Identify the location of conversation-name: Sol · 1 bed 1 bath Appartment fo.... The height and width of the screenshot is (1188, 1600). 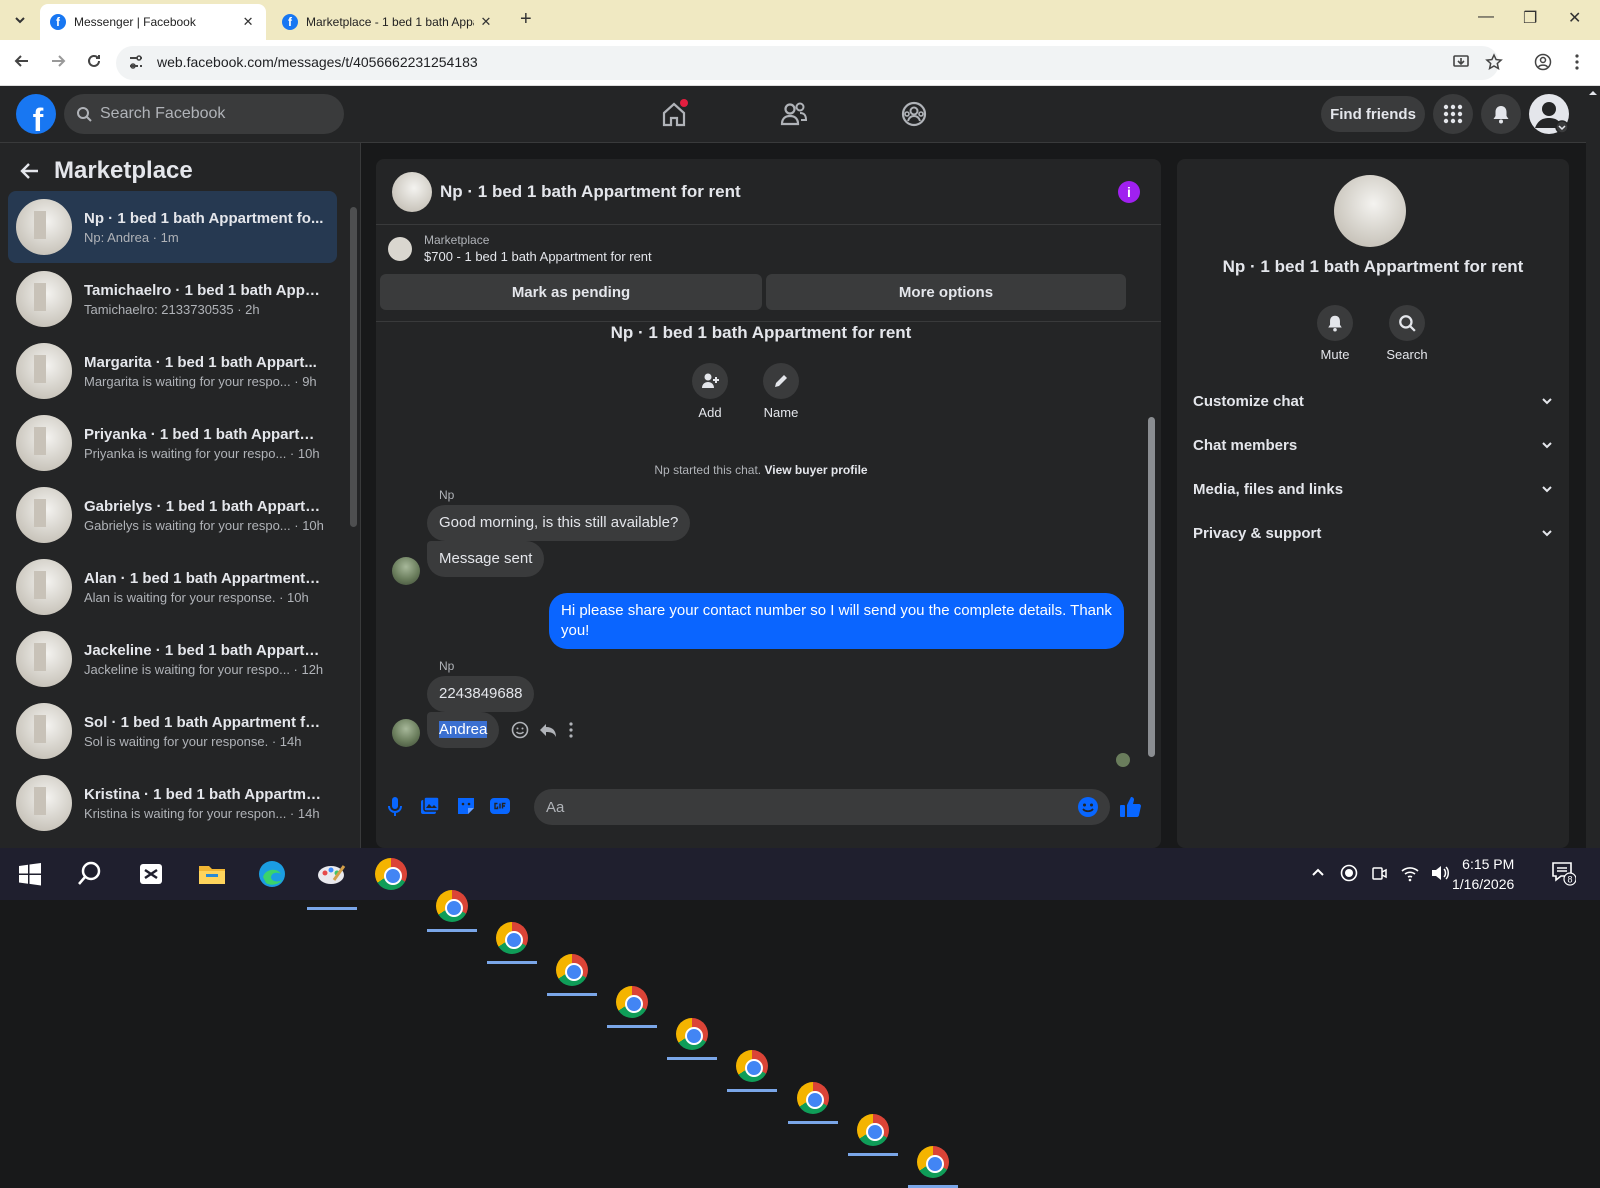
(204, 722).